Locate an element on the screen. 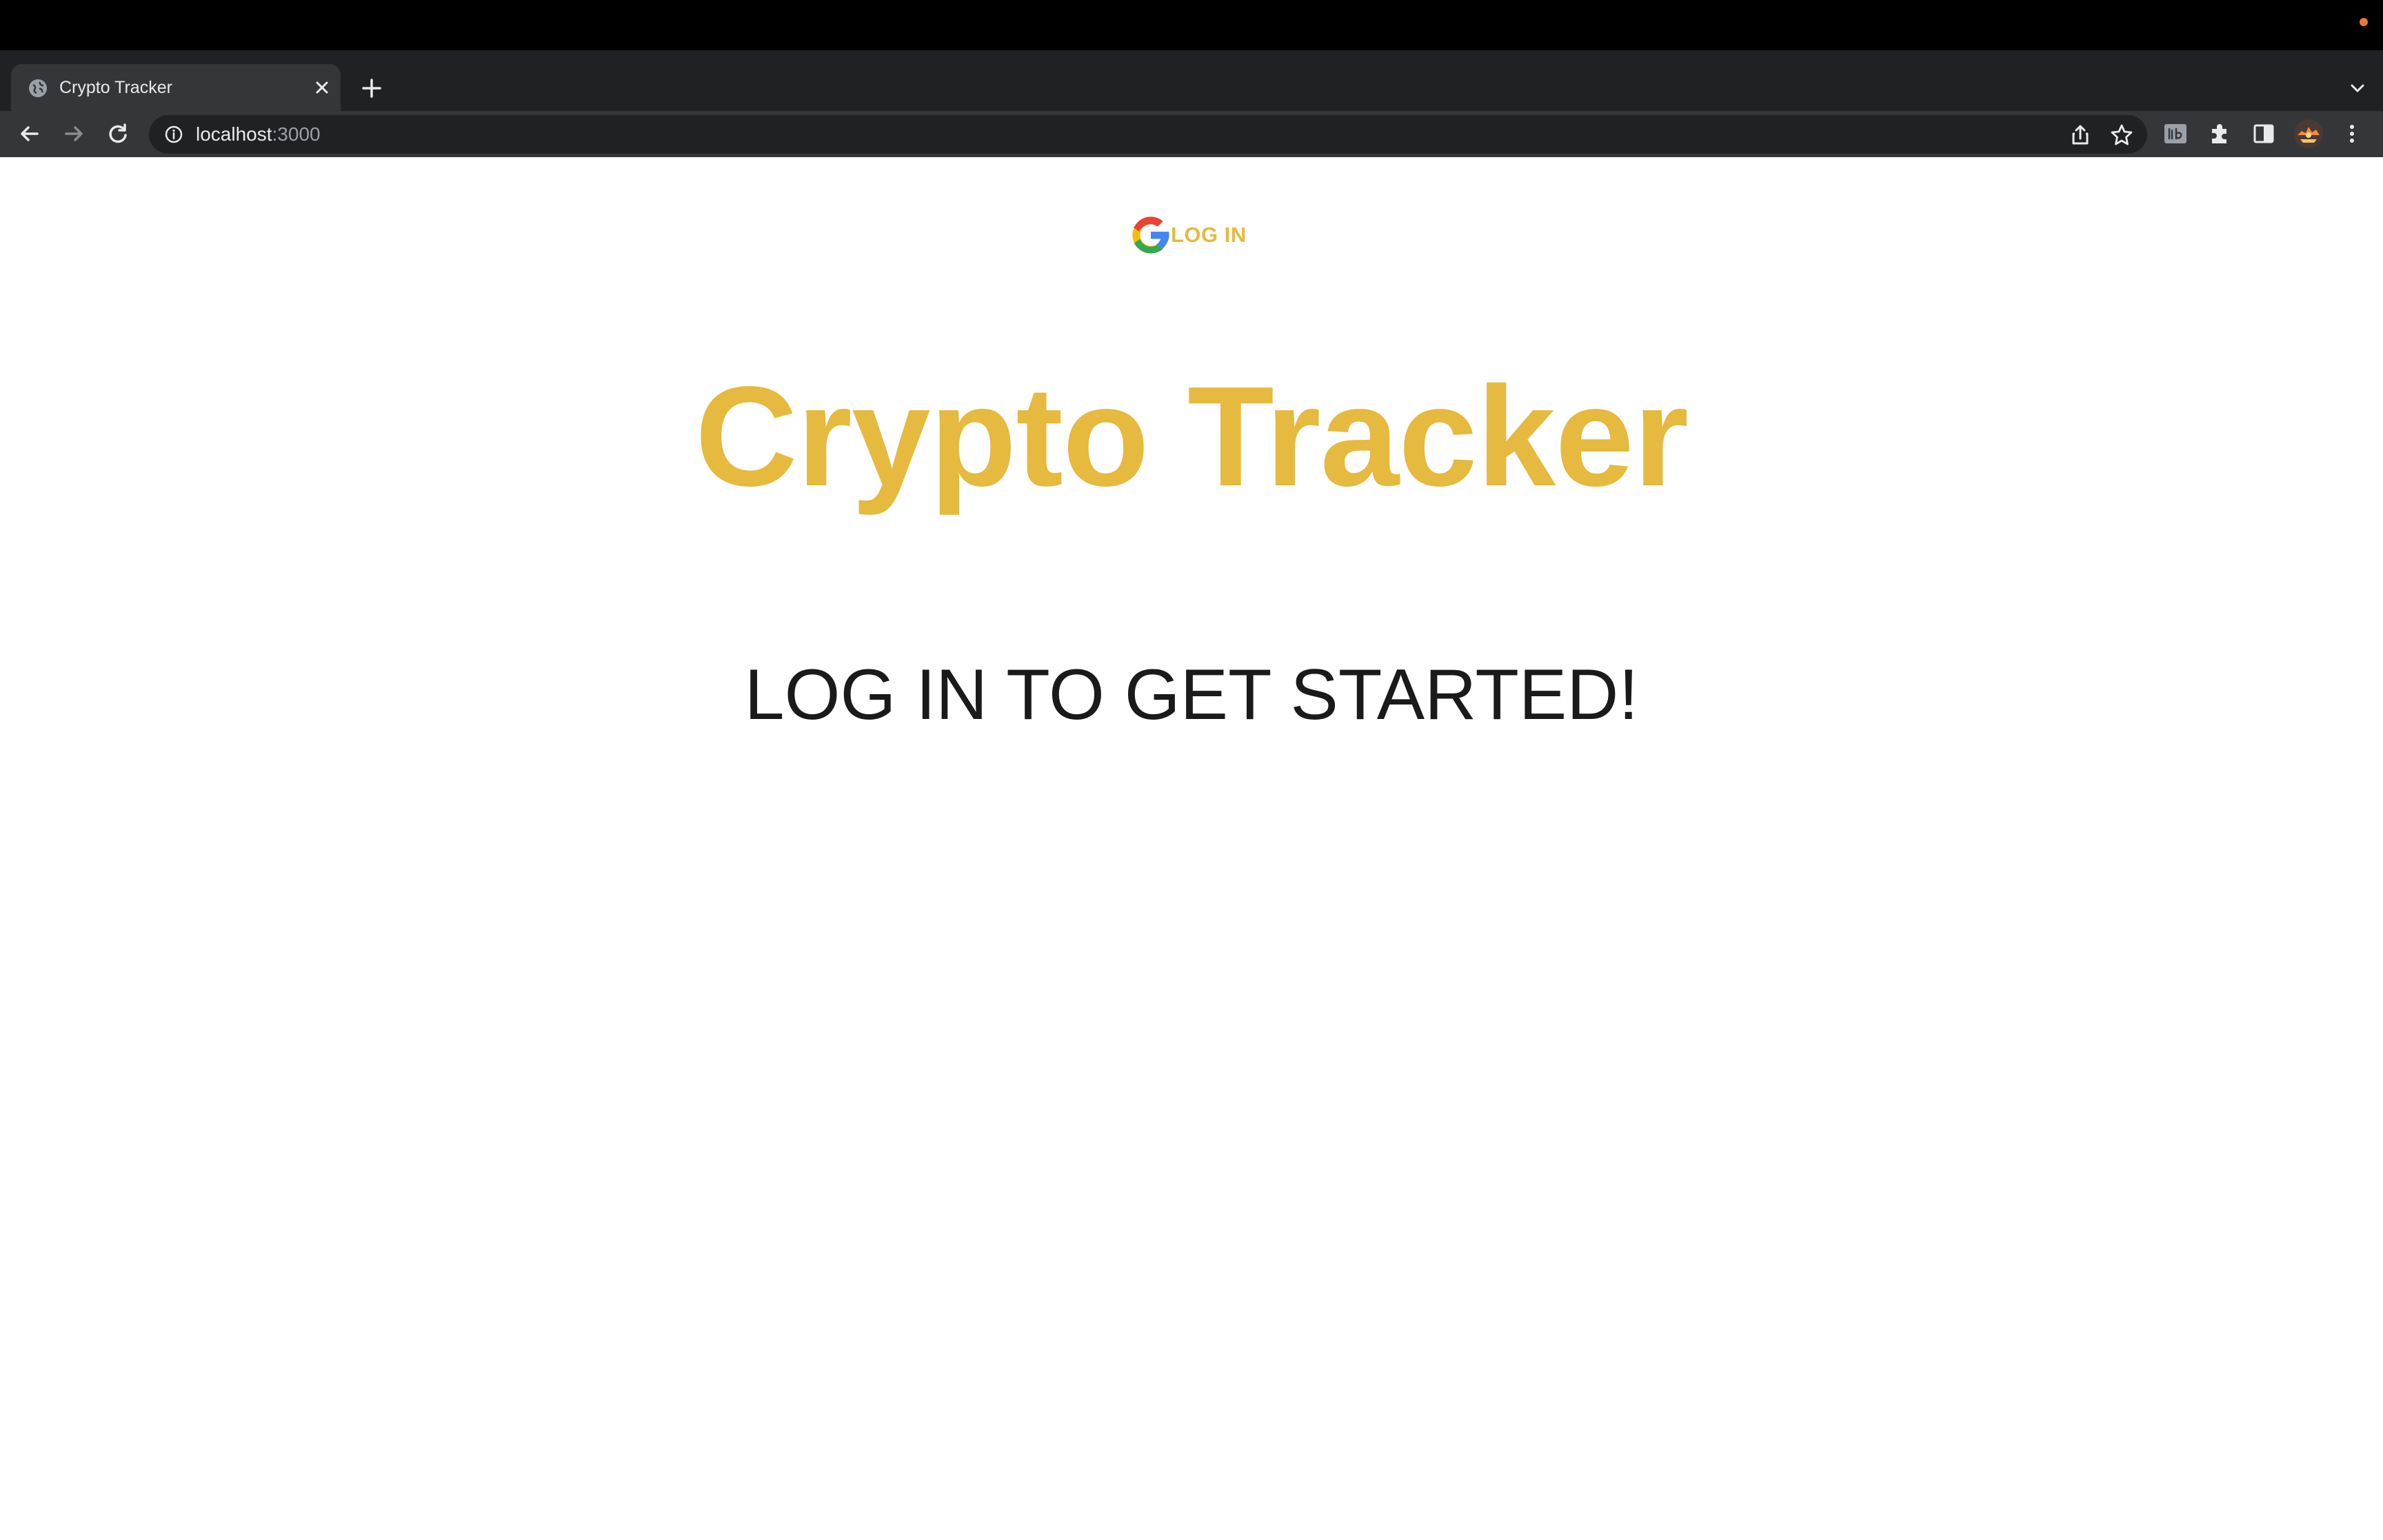  login-prompt: LOG IN TO GET STARTED! is located at coordinates (1191, 695).